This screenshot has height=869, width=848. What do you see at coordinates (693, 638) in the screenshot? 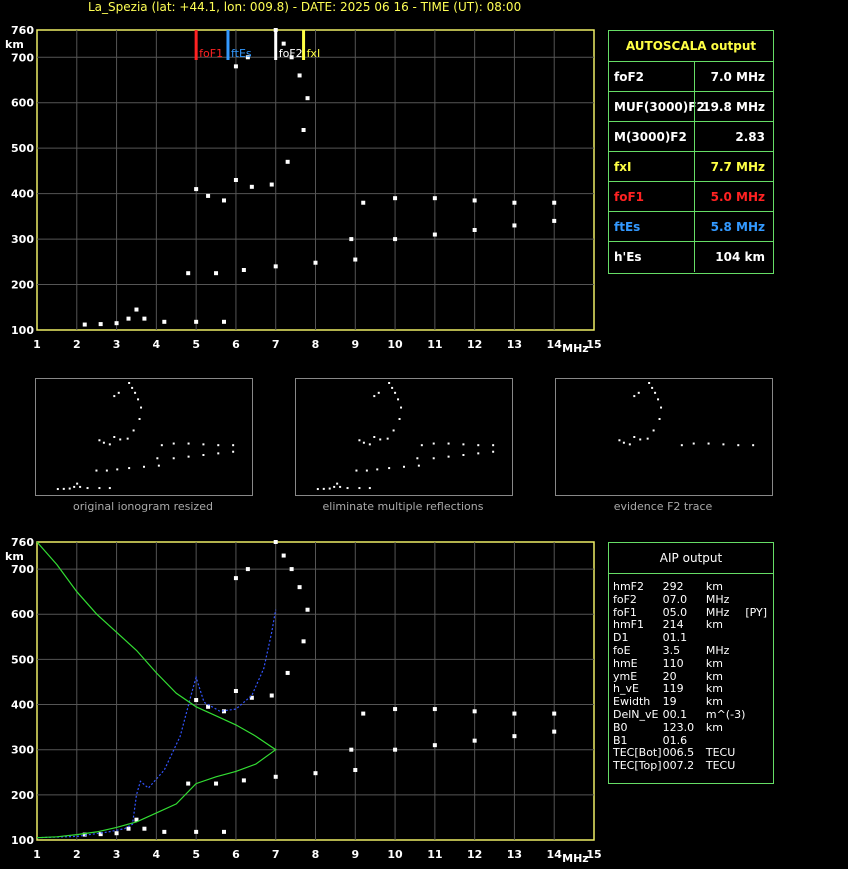
I see `aip-row: D1 01.1` at bounding box center [693, 638].